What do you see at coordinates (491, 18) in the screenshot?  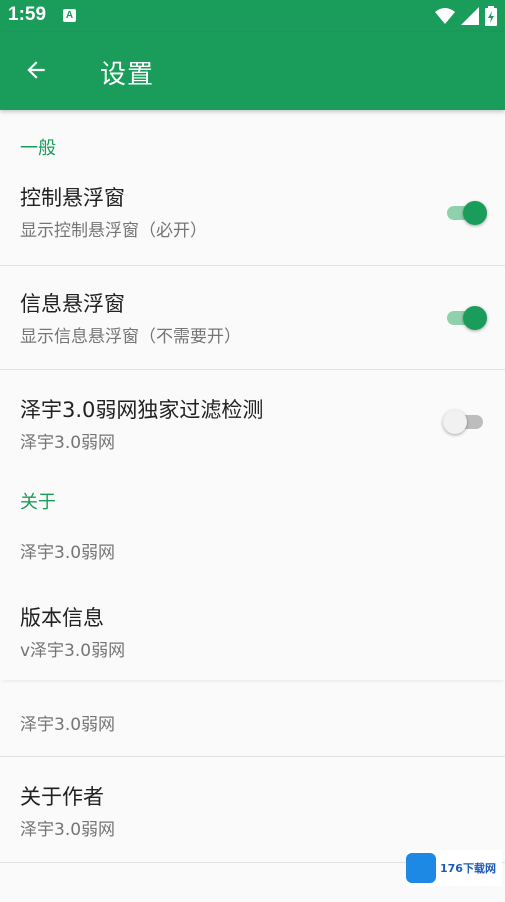 I see `battery-icon` at bounding box center [491, 18].